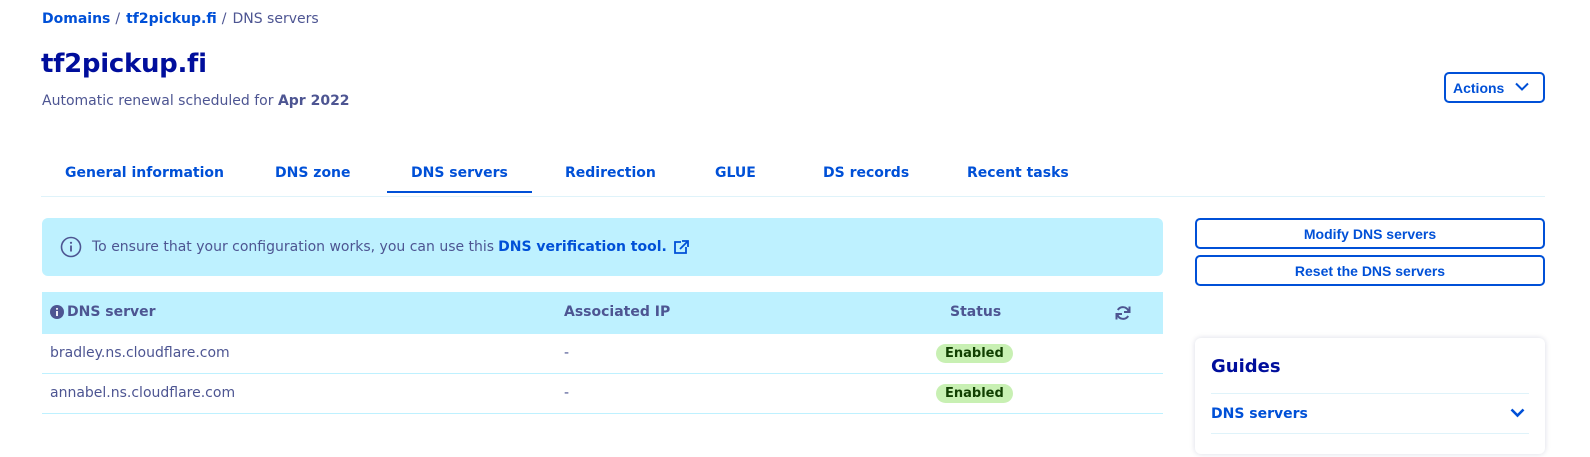  I want to click on table-row: bradley.ns.cloudflare.com - Enabled, so click(602, 354).